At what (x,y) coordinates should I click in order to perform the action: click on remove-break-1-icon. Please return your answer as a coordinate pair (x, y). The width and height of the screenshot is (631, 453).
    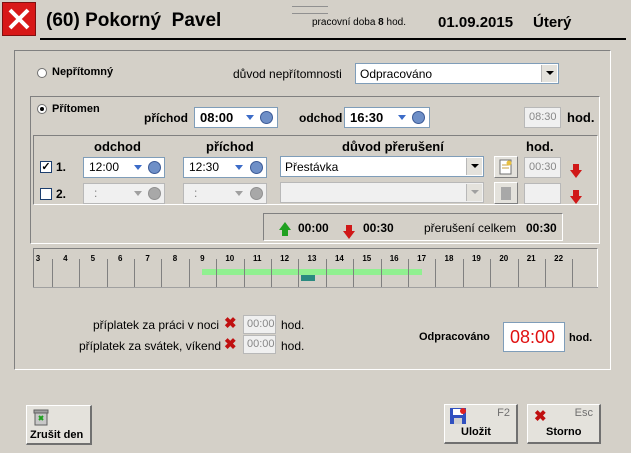
    Looking at the image, I should click on (576, 171).